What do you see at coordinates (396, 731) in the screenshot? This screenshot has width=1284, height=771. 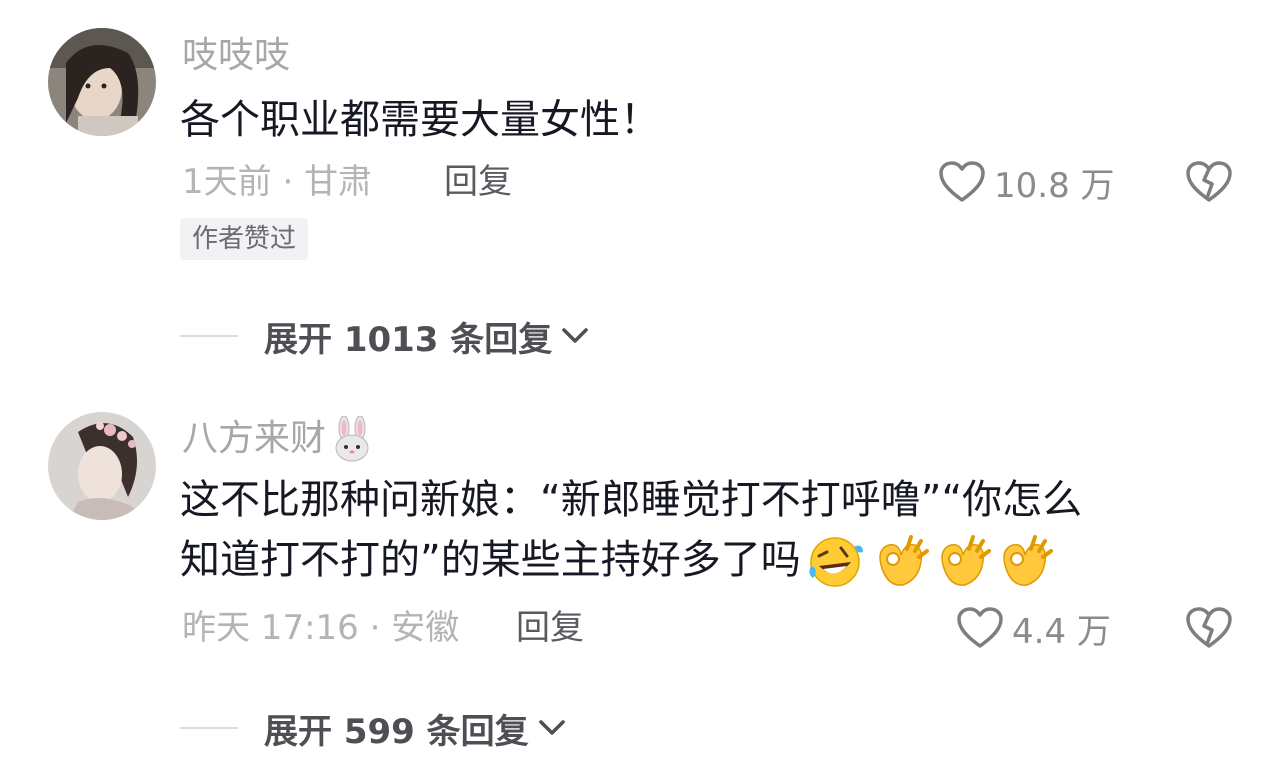 I see `expand-replies-label: 展开 599 条回复` at bounding box center [396, 731].